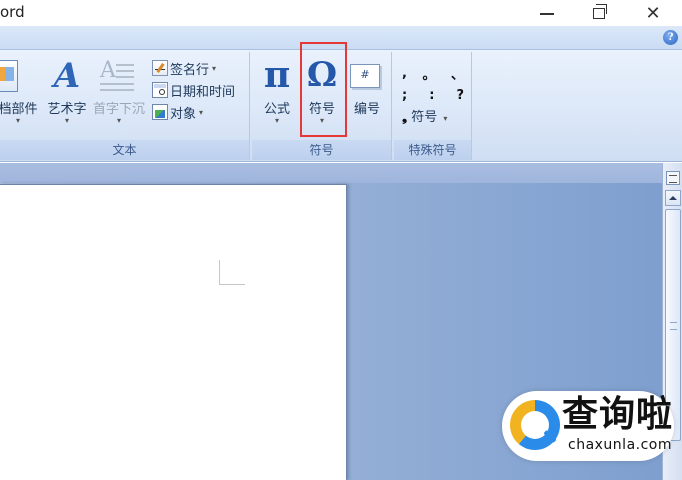 The height and width of the screenshot is (480, 682). What do you see at coordinates (203, 92) in the screenshot?
I see `date-time-label: 日期和时间` at bounding box center [203, 92].